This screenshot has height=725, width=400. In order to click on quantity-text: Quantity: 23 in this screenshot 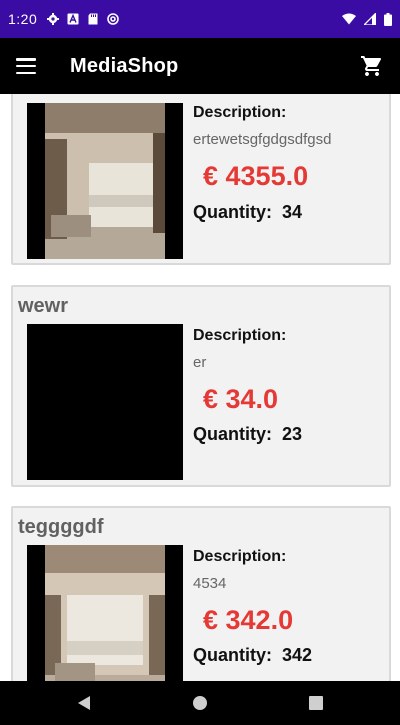, I will do `click(247, 434)`.